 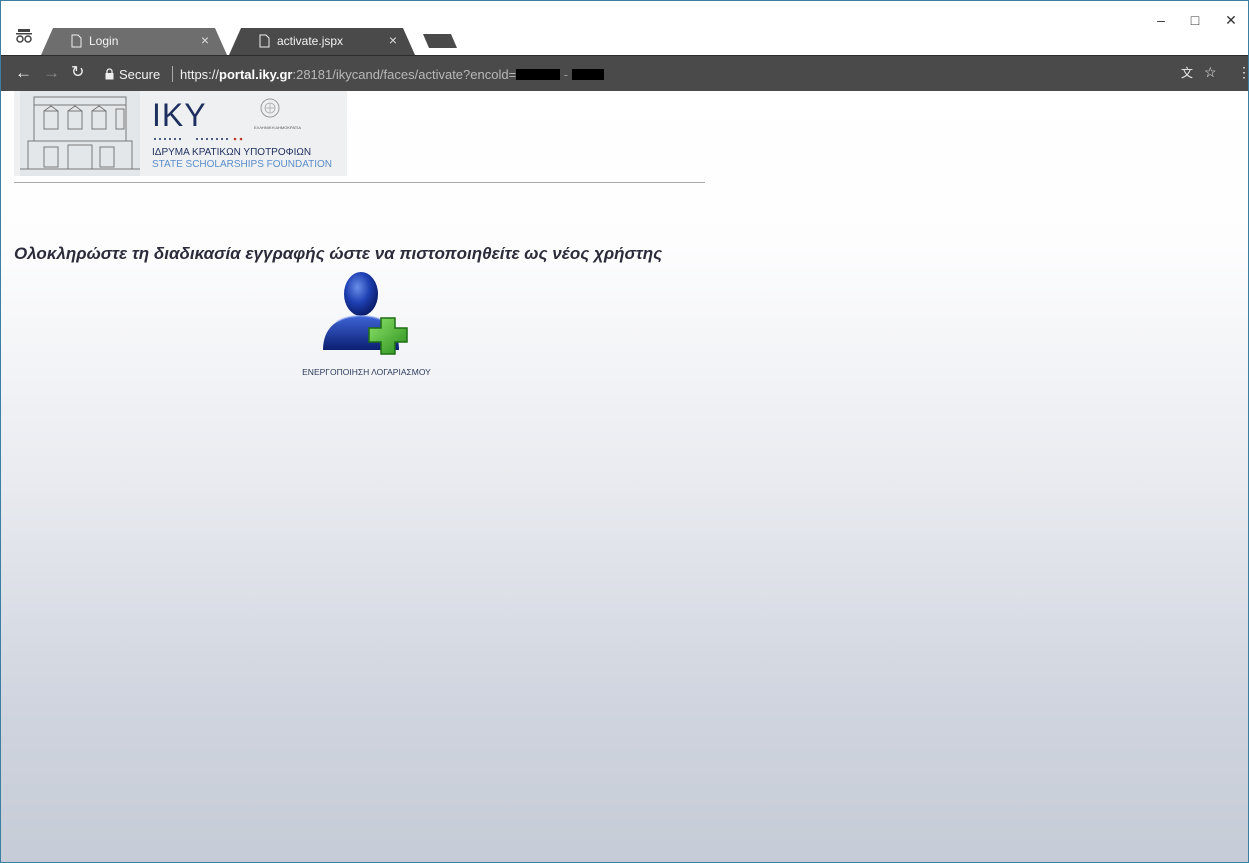 What do you see at coordinates (200, 74) in the screenshot?
I see `url-scheme: https://` at bounding box center [200, 74].